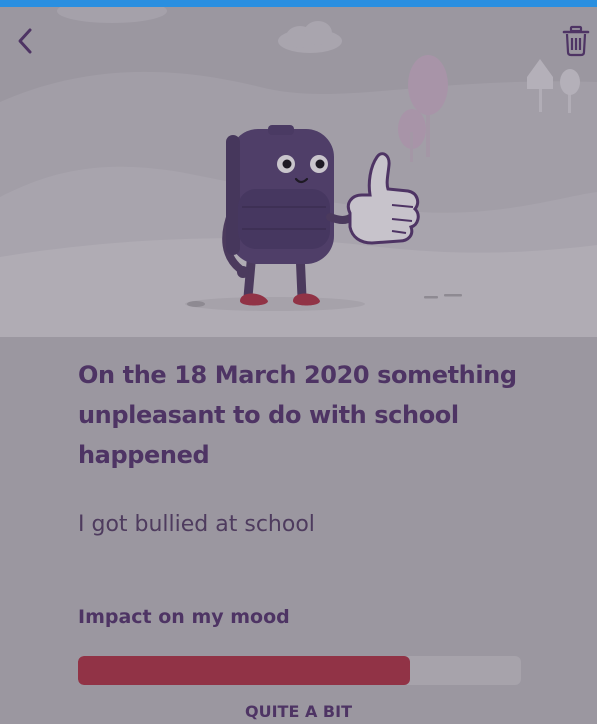  I want to click on cloud-right, so click(310, 37).